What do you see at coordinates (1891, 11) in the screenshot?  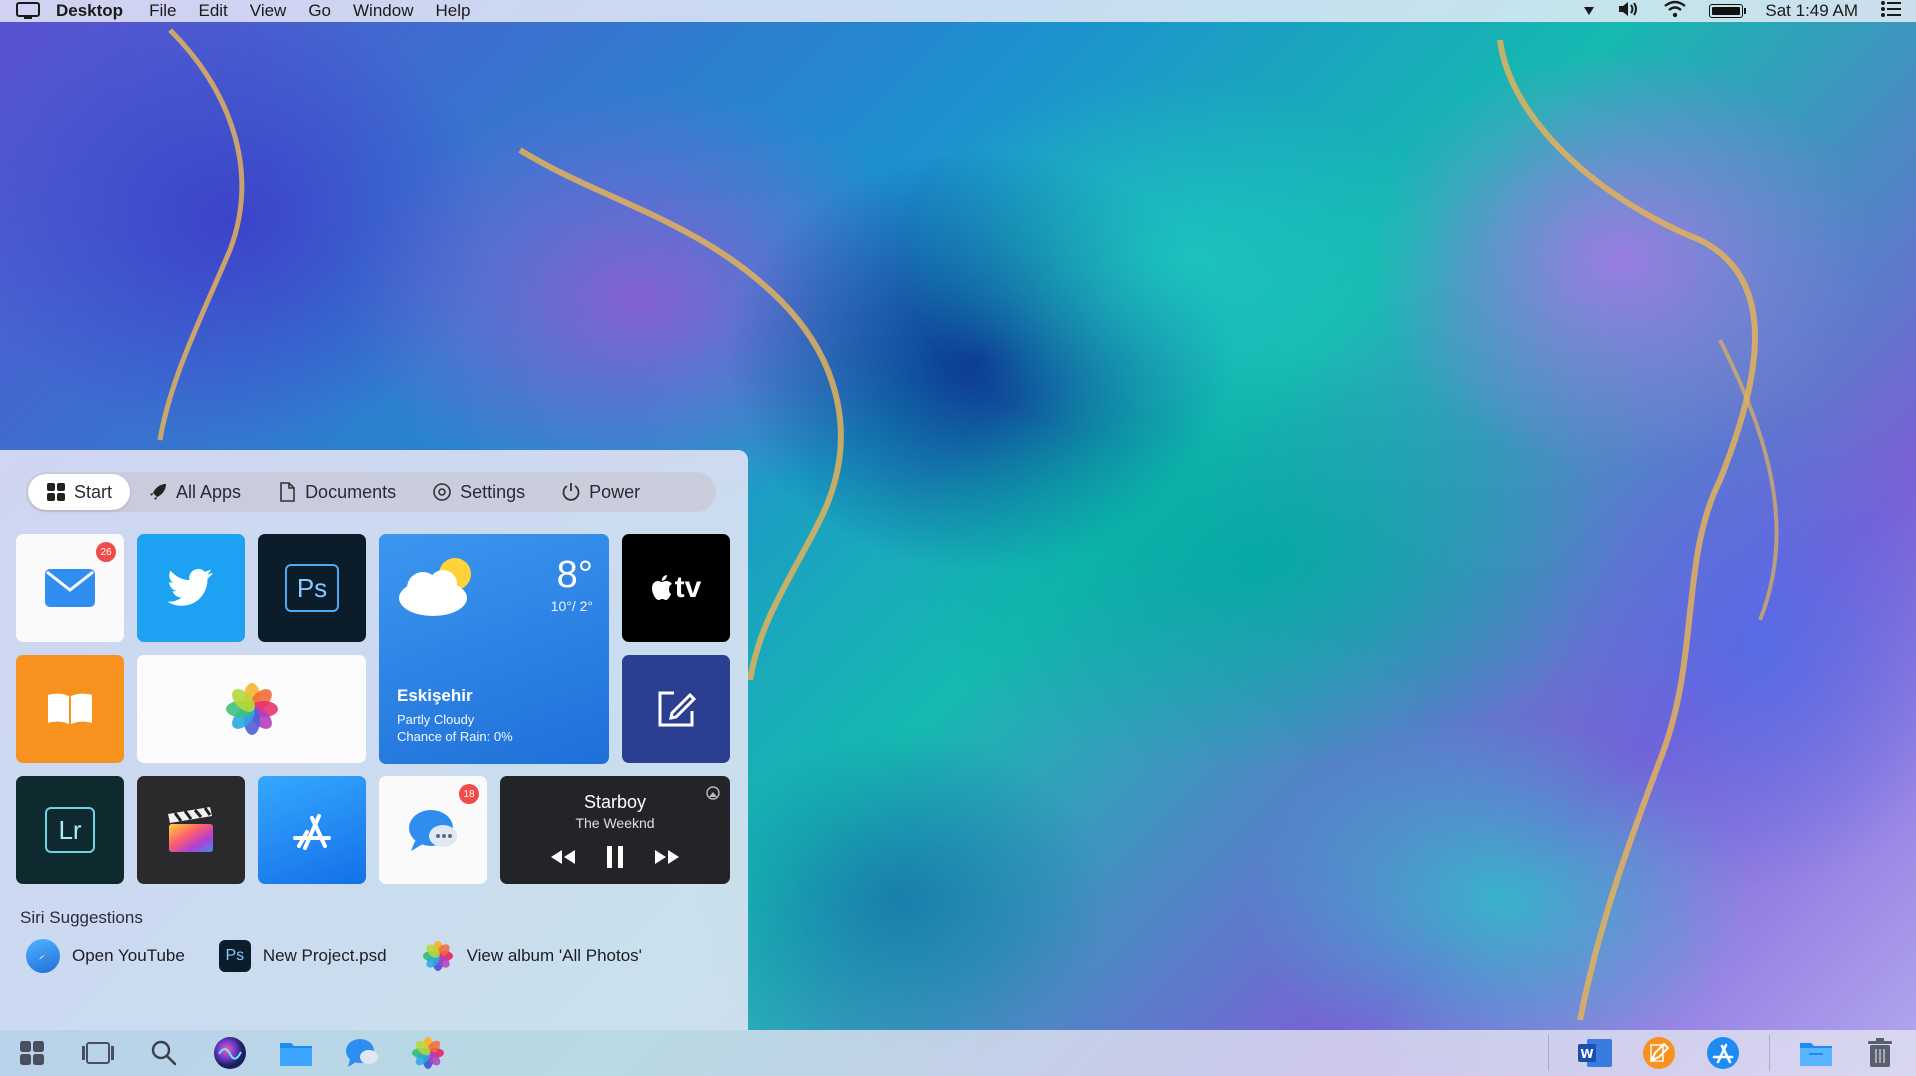 I see `menu-list-icon` at bounding box center [1891, 11].